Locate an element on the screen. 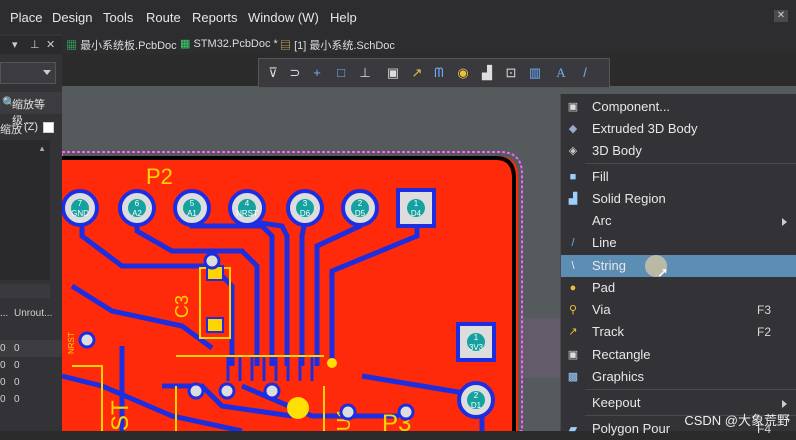  menu-item-extruded-3d-body: ◆ Extruded 3D Body is located at coordinates (678, 129).